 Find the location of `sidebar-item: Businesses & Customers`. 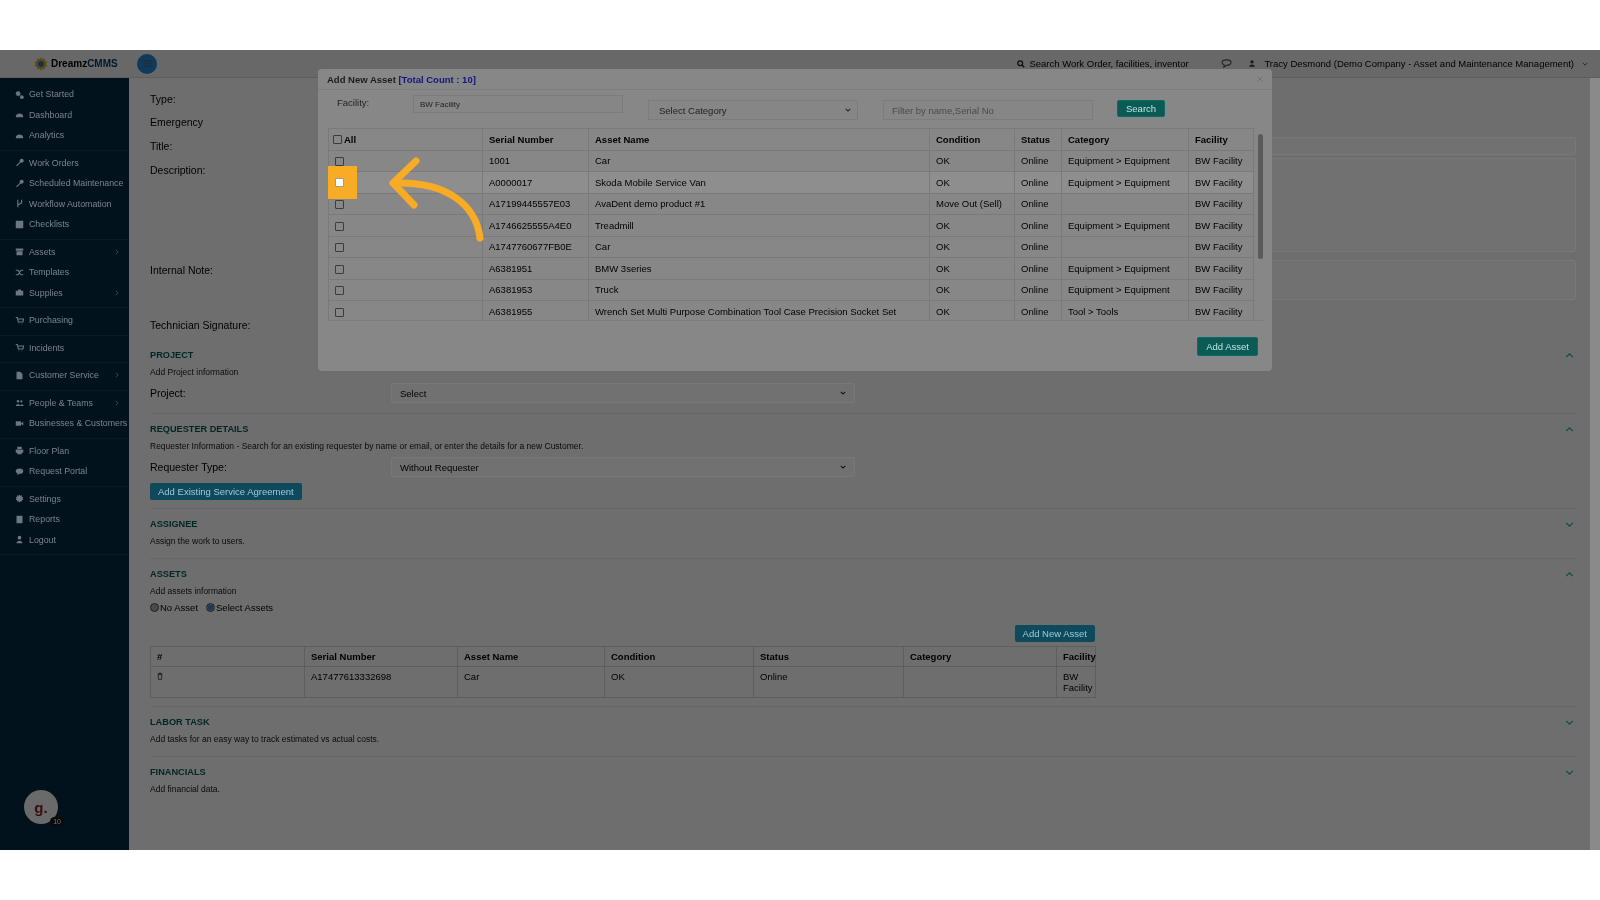

sidebar-item: Businesses & Customers is located at coordinates (64, 423).